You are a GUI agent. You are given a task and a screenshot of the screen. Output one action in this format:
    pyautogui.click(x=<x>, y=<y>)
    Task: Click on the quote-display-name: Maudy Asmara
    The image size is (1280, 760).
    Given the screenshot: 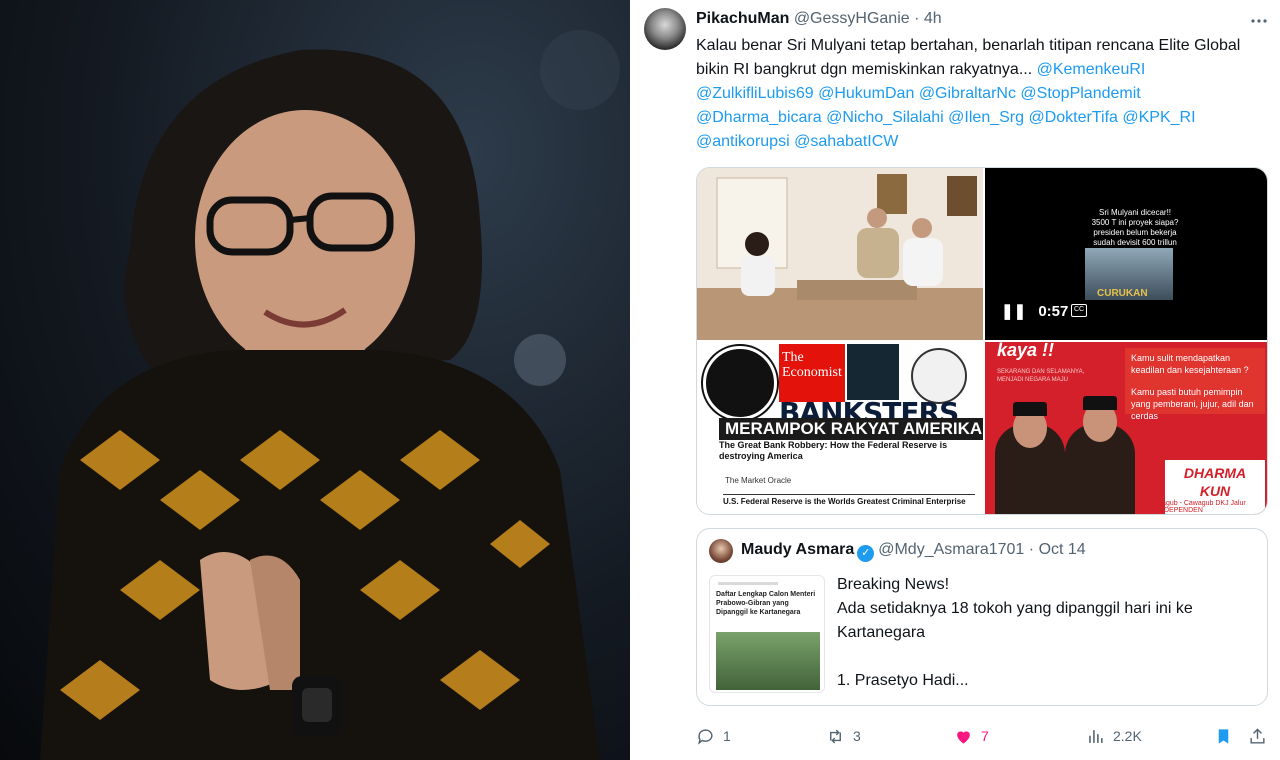 What is the action you would take?
    pyautogui.click(x=797, y=549)
    